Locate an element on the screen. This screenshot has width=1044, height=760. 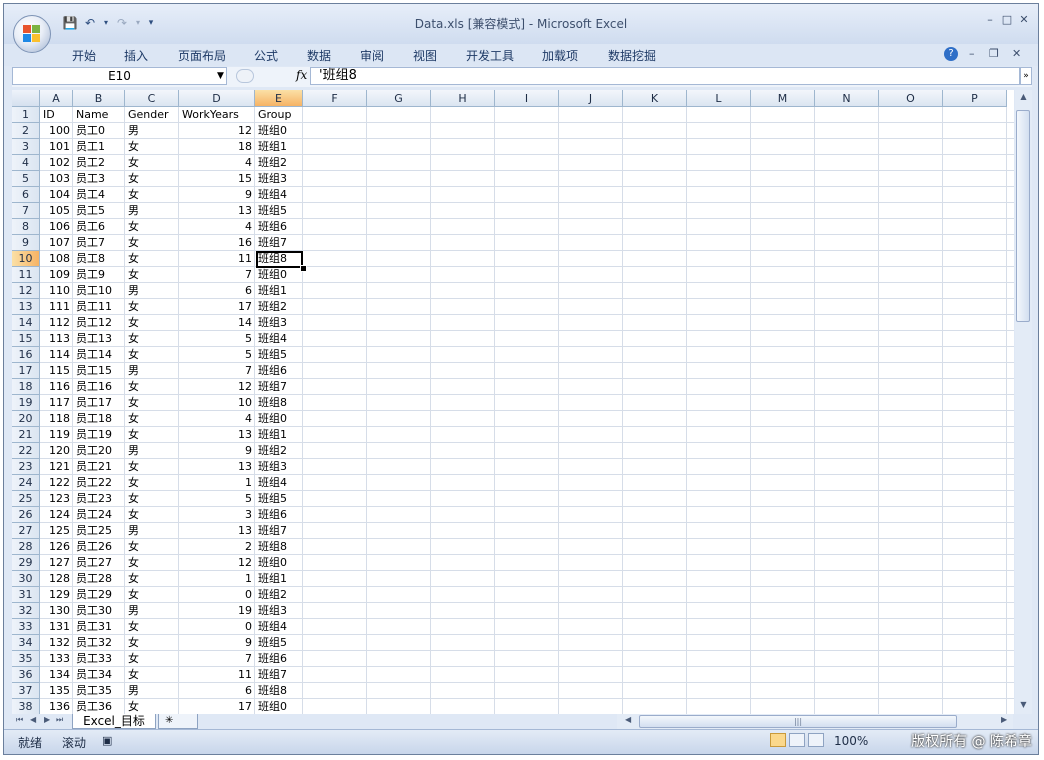
table-cell: 14 is located at coordinates (217, 323).